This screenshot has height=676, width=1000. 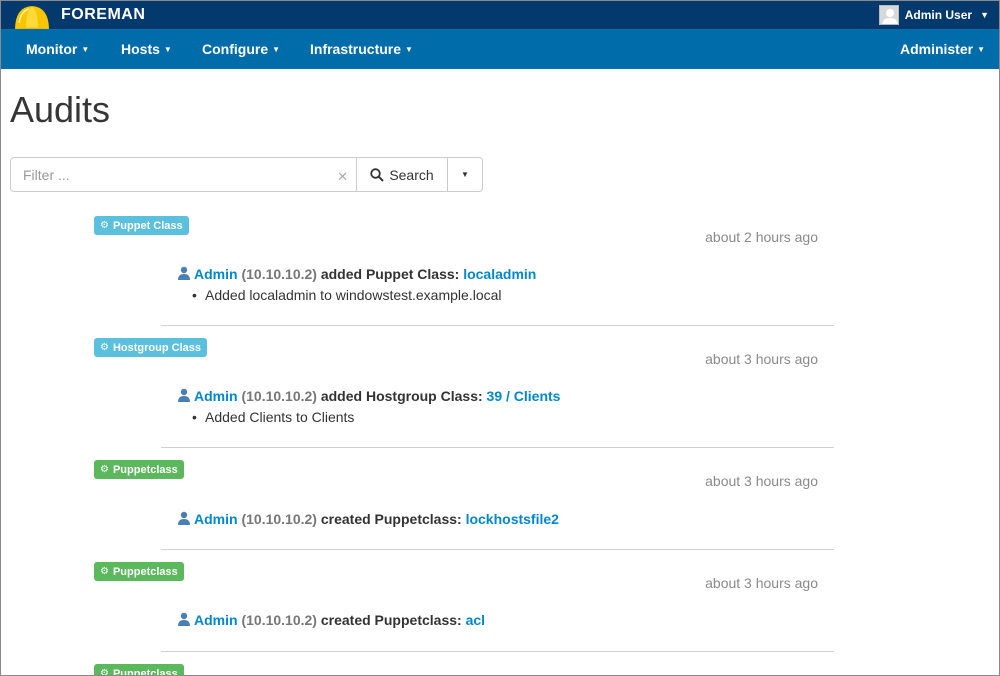 I want to click on nav-label: Infrastructure, so click(x=356, y=49).